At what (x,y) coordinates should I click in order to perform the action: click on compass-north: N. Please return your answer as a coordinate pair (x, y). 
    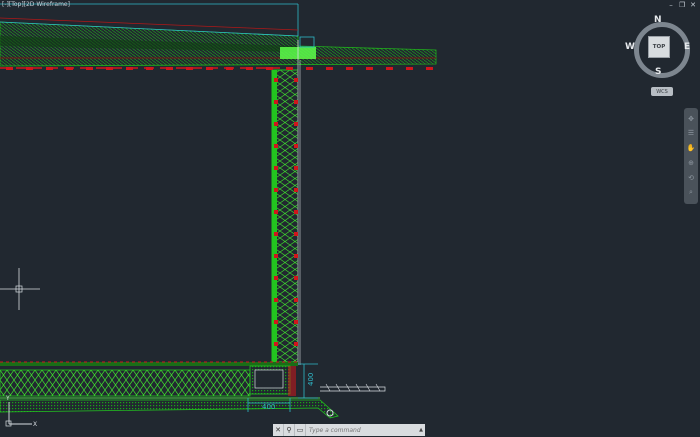
    Looking at the image, I should click on (658, 20).